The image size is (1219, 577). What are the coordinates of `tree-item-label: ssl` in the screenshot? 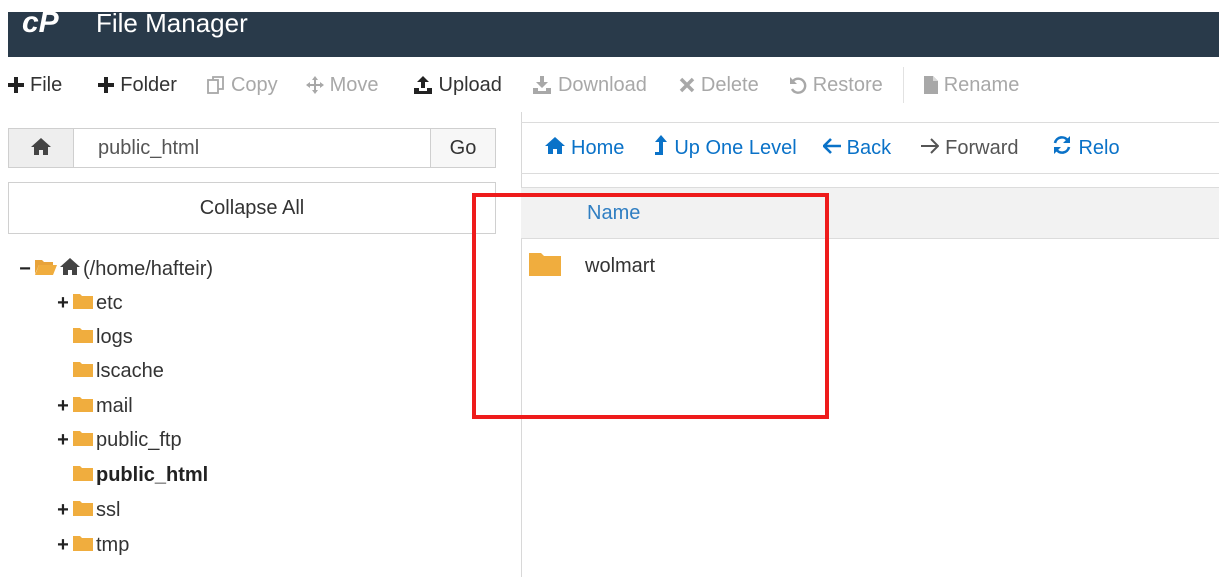 It's located at (108, 509).